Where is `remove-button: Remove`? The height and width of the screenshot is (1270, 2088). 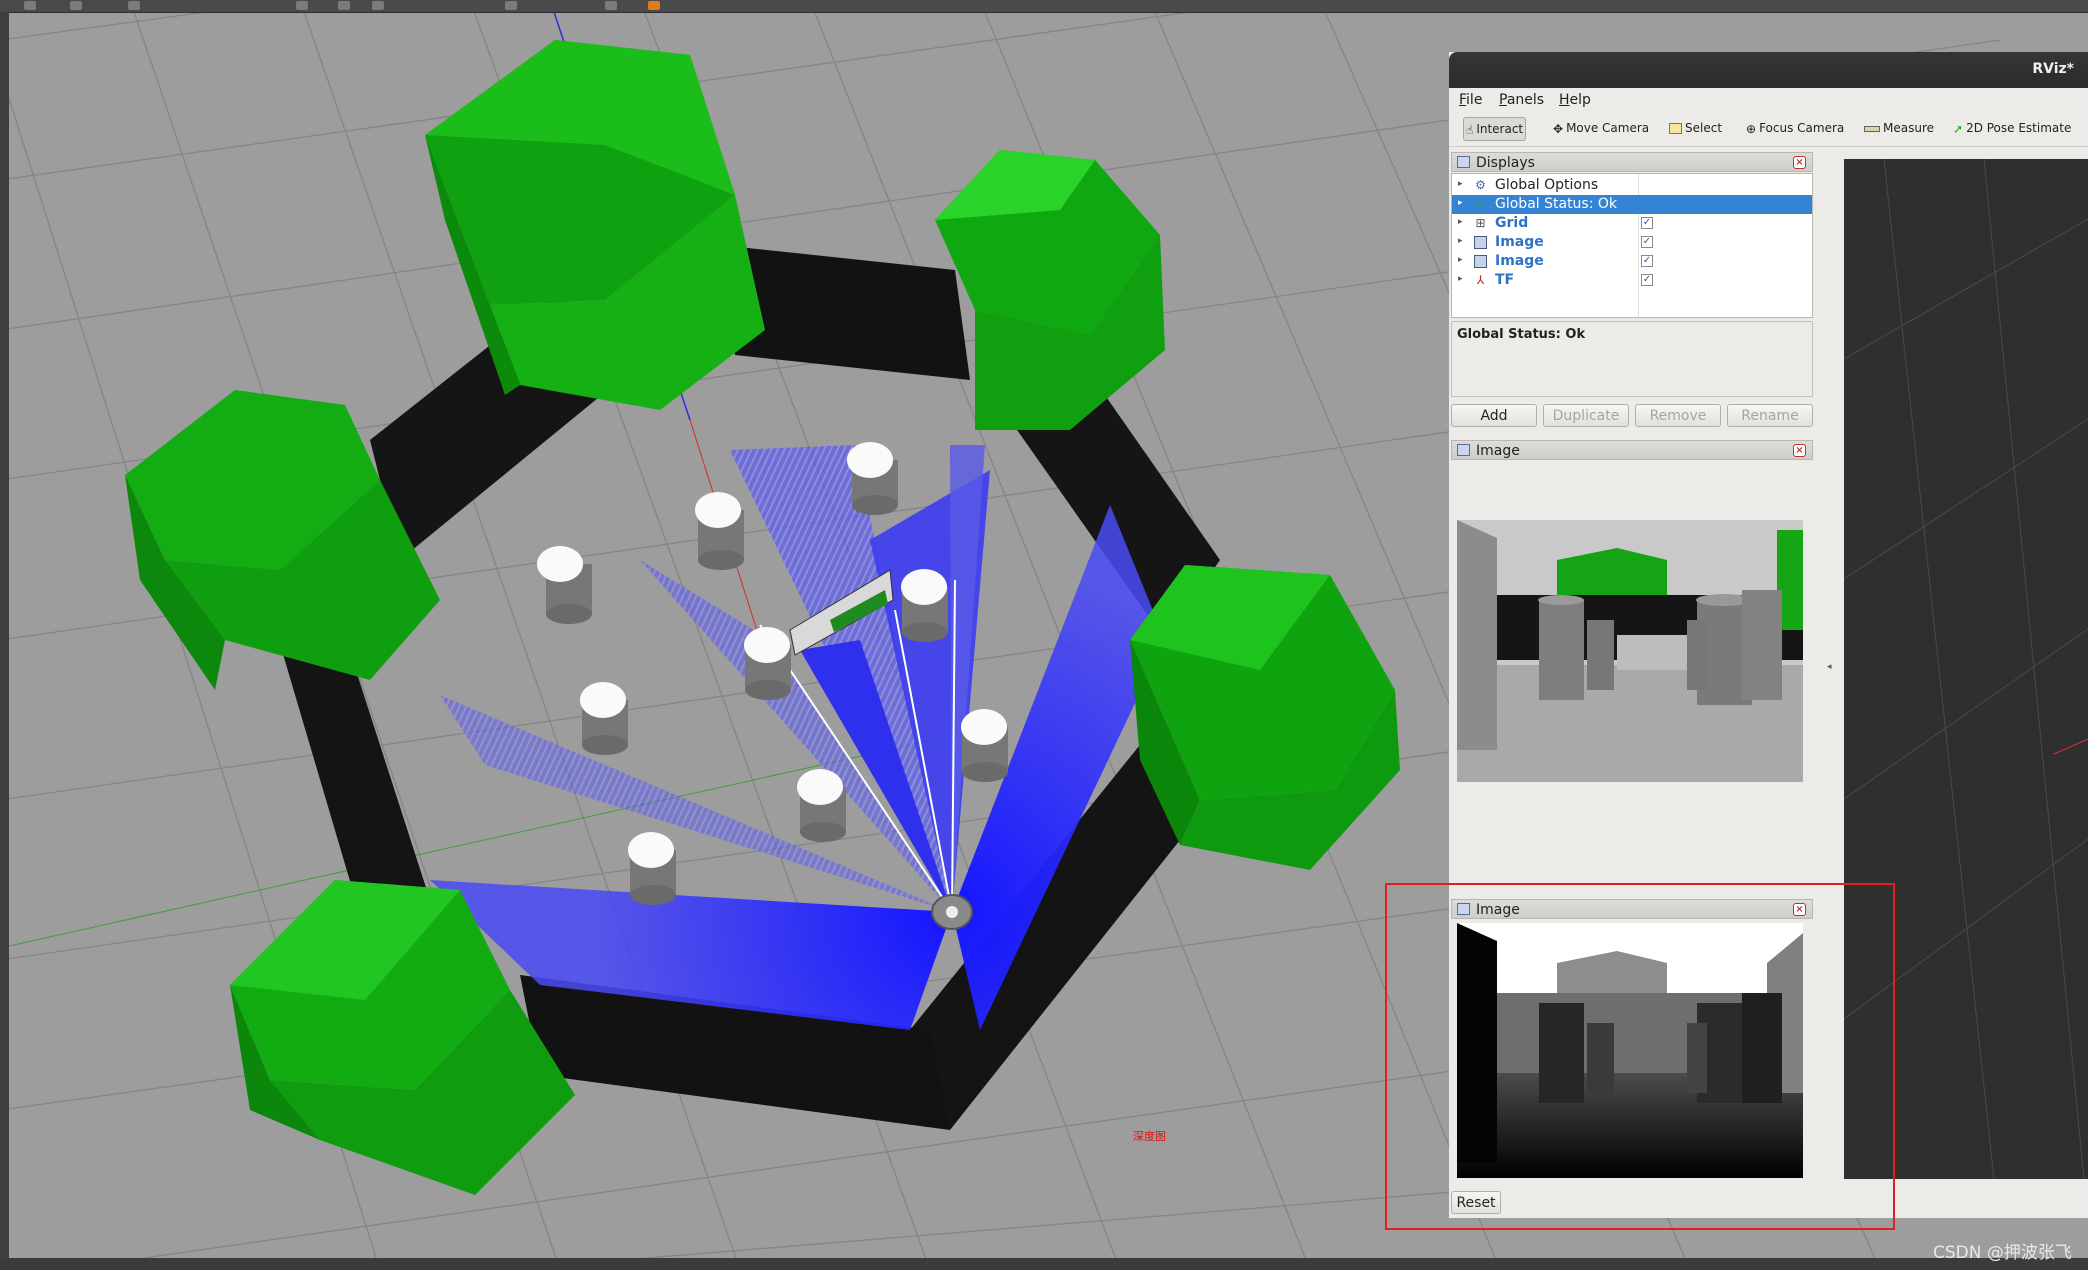
remove-button: Remove is located at coordinates (1678, 415).